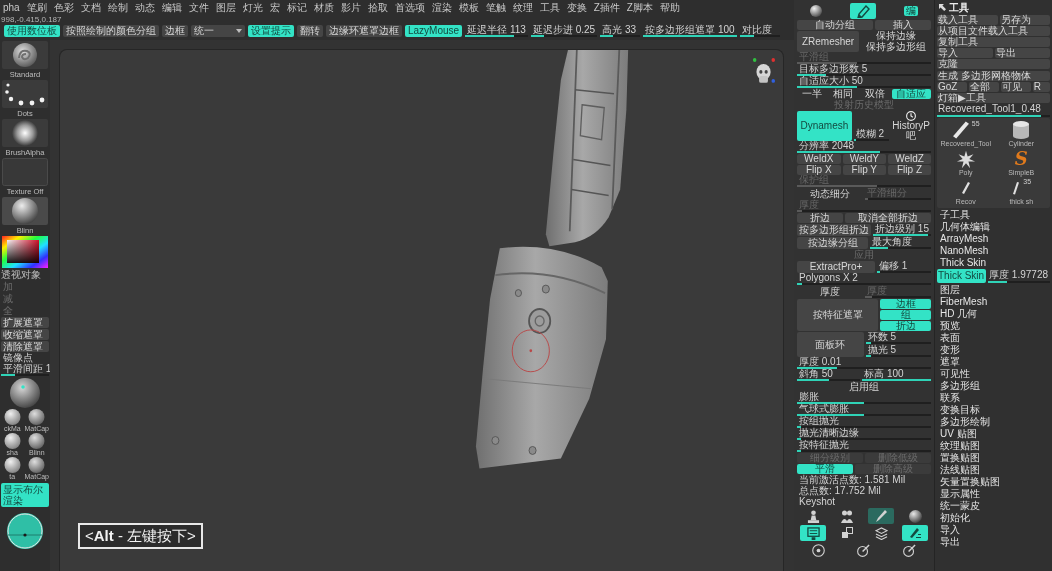 This screenshot has height=571, width=1052. What do you see at coordinates (962, 276) in the screenshot?
I see `menu-button: Thick Skin` at bounding box center [962, 276].